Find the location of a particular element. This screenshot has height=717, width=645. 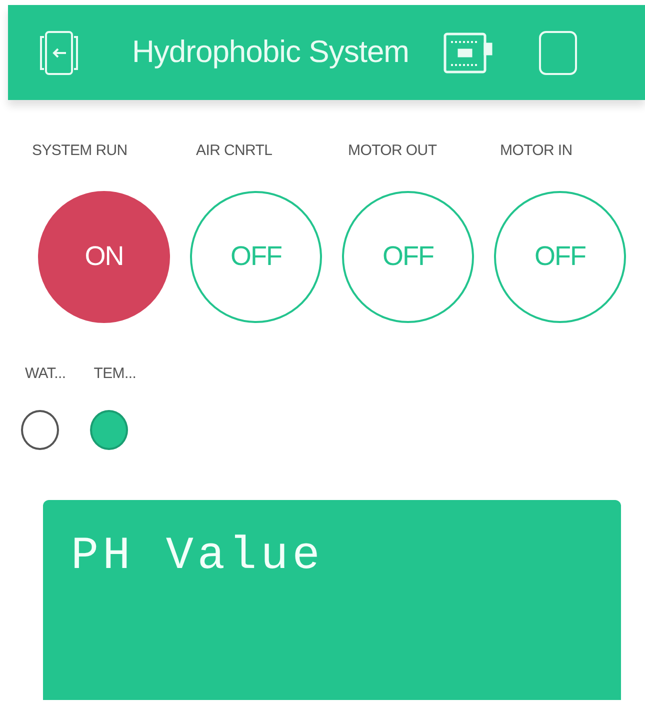

app-title: Hydrophobic System is located at coordinates (271, 52).